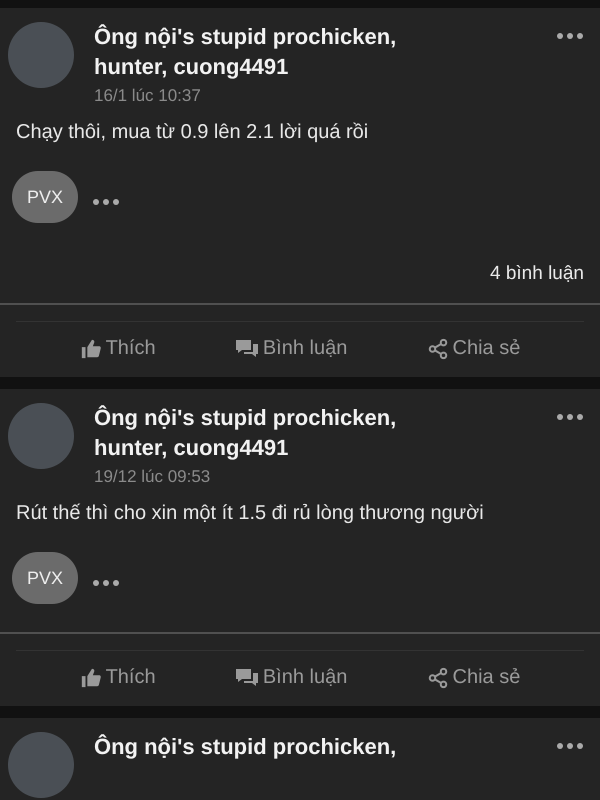  What do you see at coordinates (153, 477) in the screenshot?
I see `post-time: 19/12 lúc 09:53` at bounding box center [153, 477].